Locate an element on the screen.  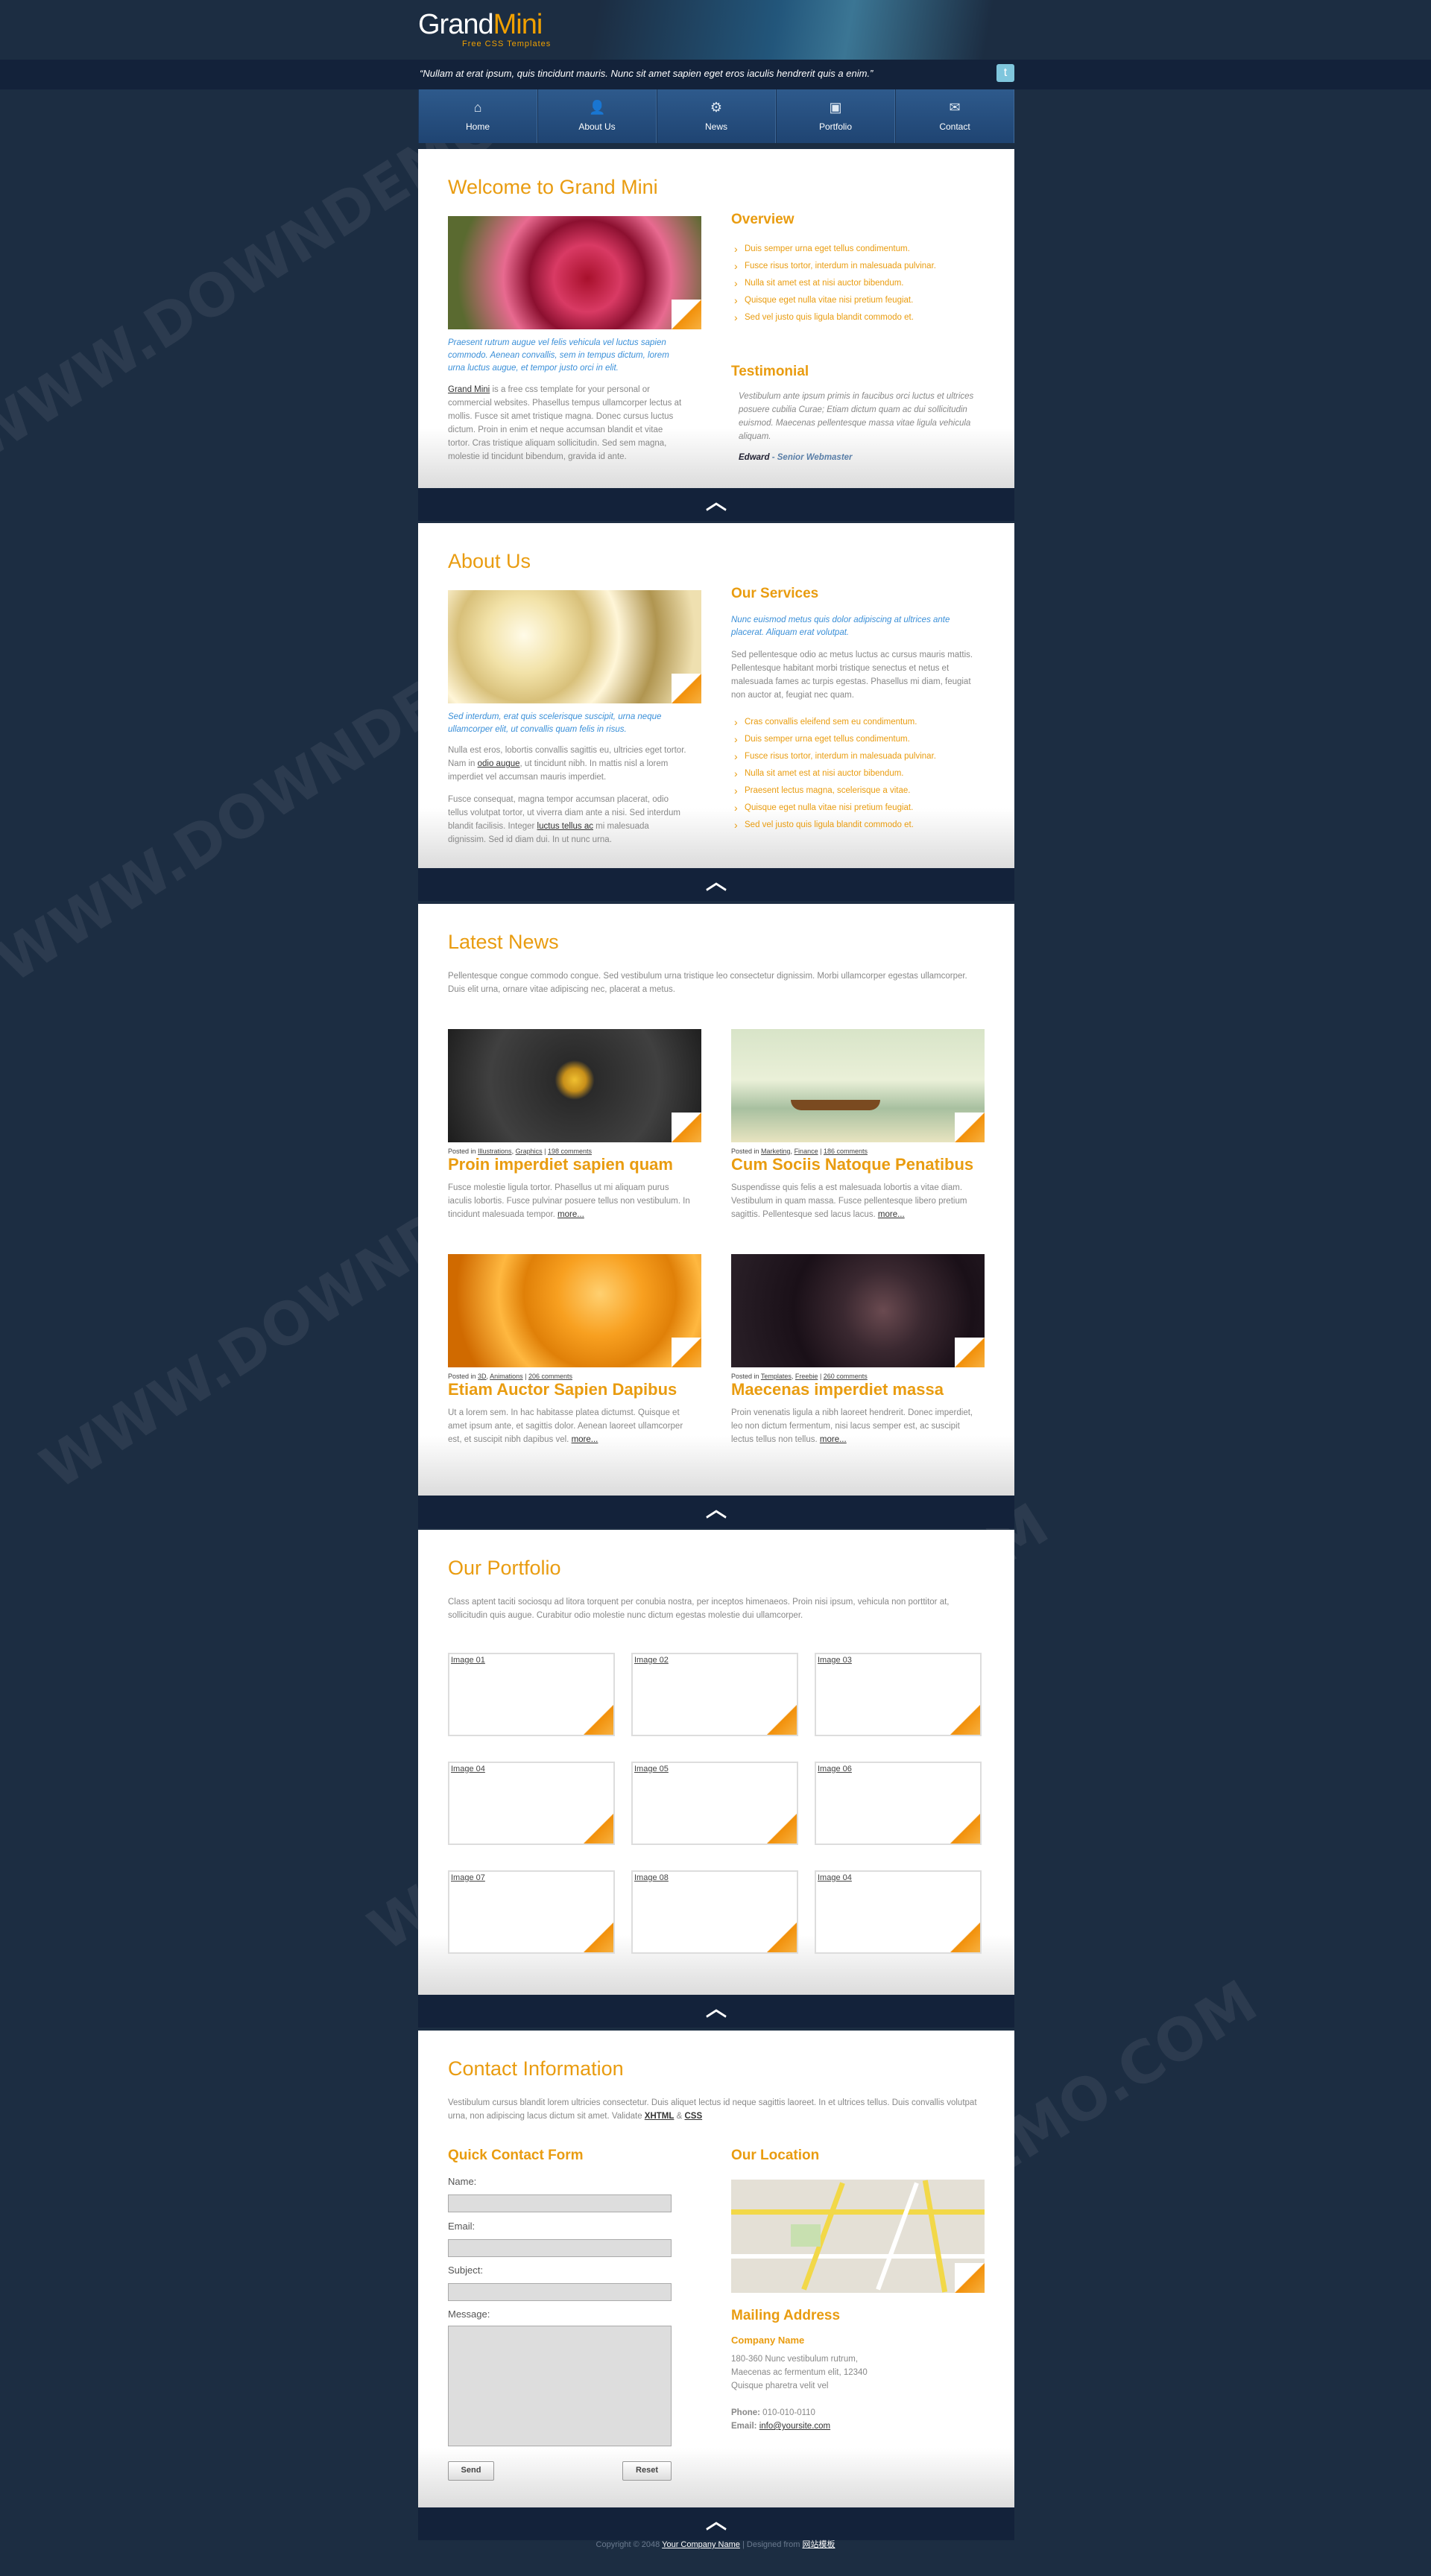
subject-label: Subject: is located at coordinates (465, 2270).